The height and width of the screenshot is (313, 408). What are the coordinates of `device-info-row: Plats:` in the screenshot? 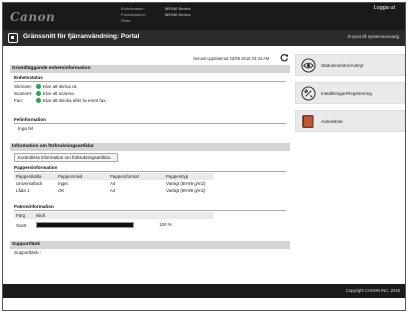 It's located at (126, 20).